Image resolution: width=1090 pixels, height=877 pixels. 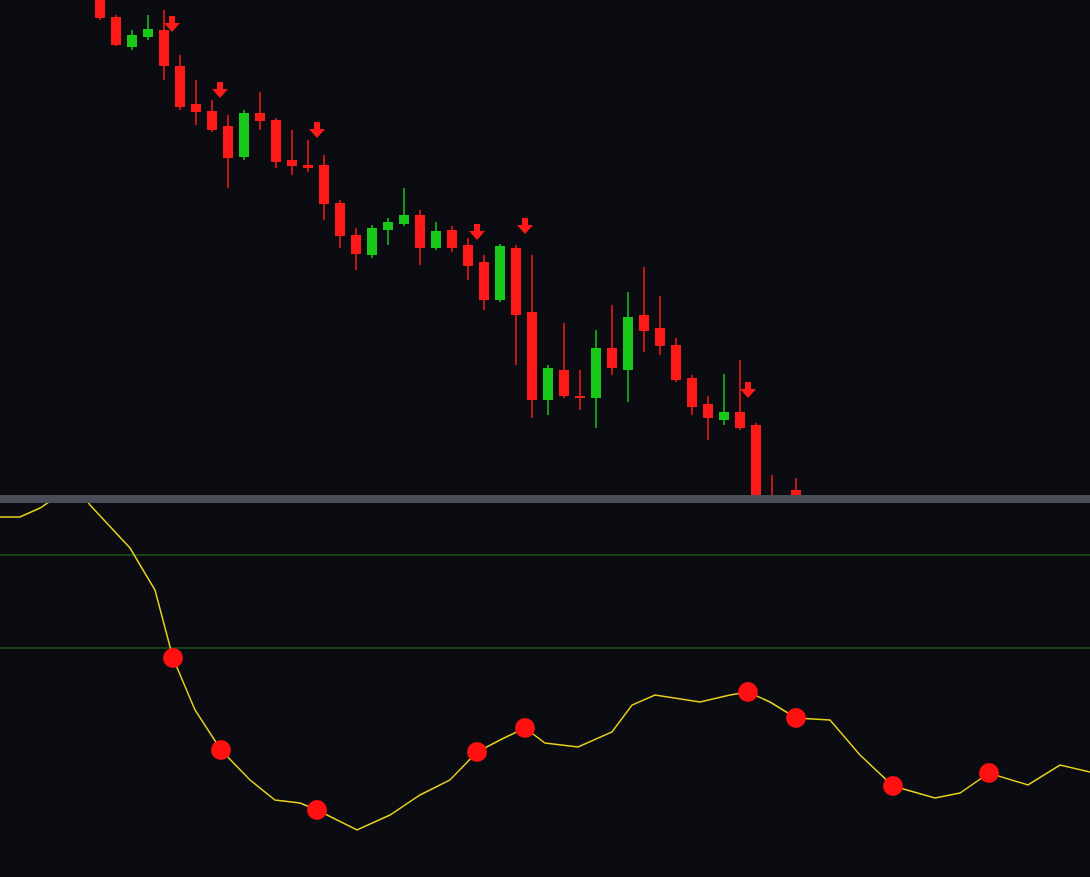 What do you see at coordinates (545, 499) in the screenshot?
I see `panel-splitter` at bounding box center [545, 499].